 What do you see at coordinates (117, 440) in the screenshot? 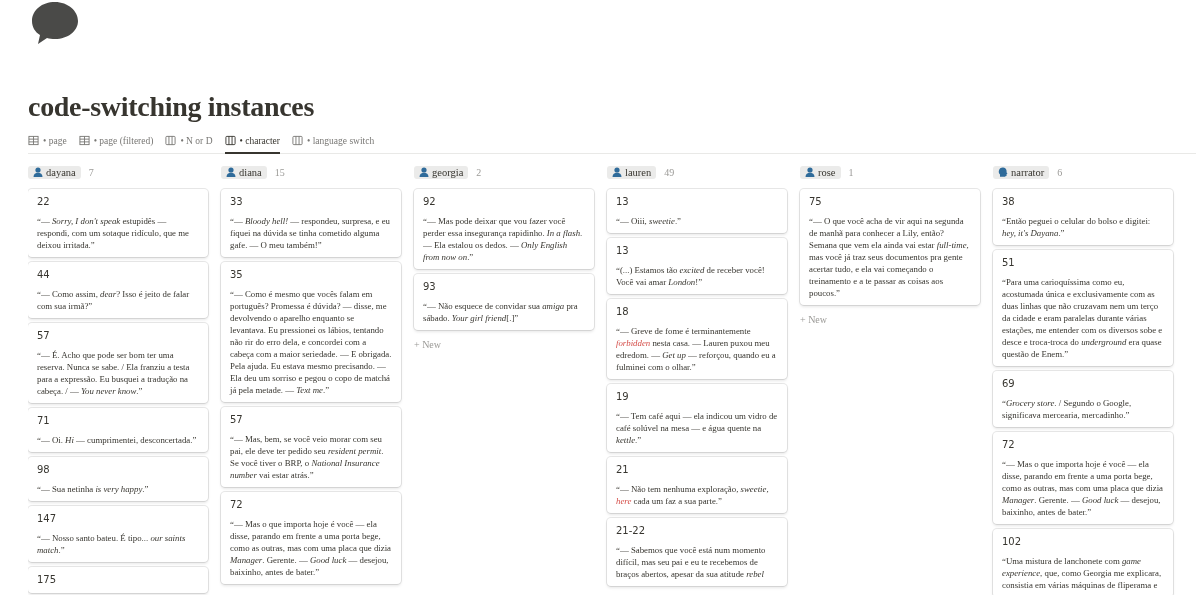
I see `card-quote: “— Oi. Hi — cumprimentei, desconcertada.”` at bounding box center [117, 440].